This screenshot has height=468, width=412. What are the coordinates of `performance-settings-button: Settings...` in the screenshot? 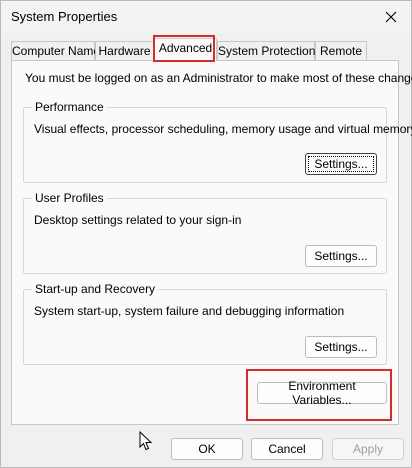 It's located at (341, 164).